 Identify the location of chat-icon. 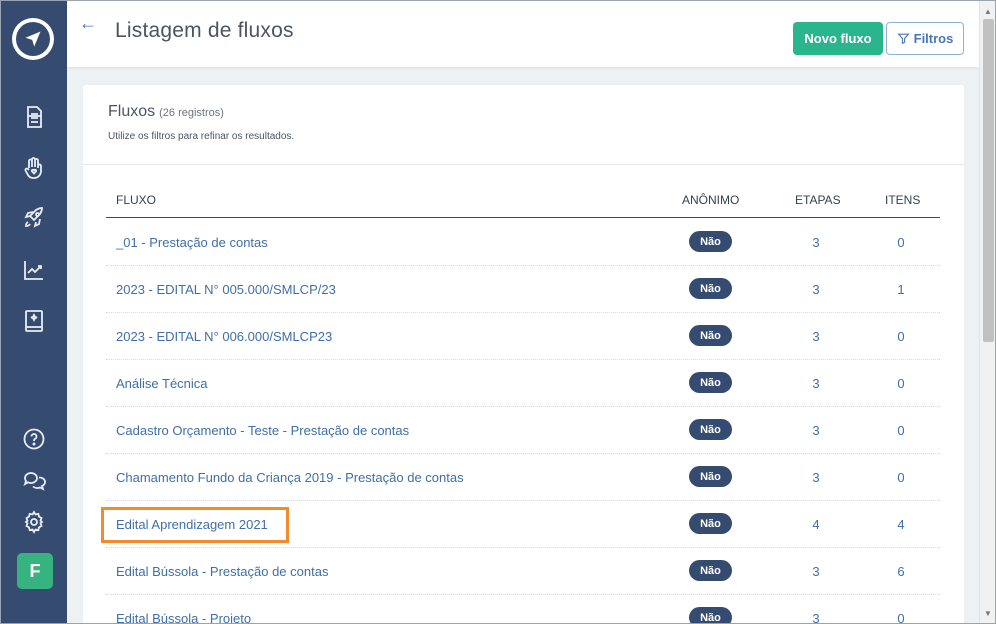
(34, 481).